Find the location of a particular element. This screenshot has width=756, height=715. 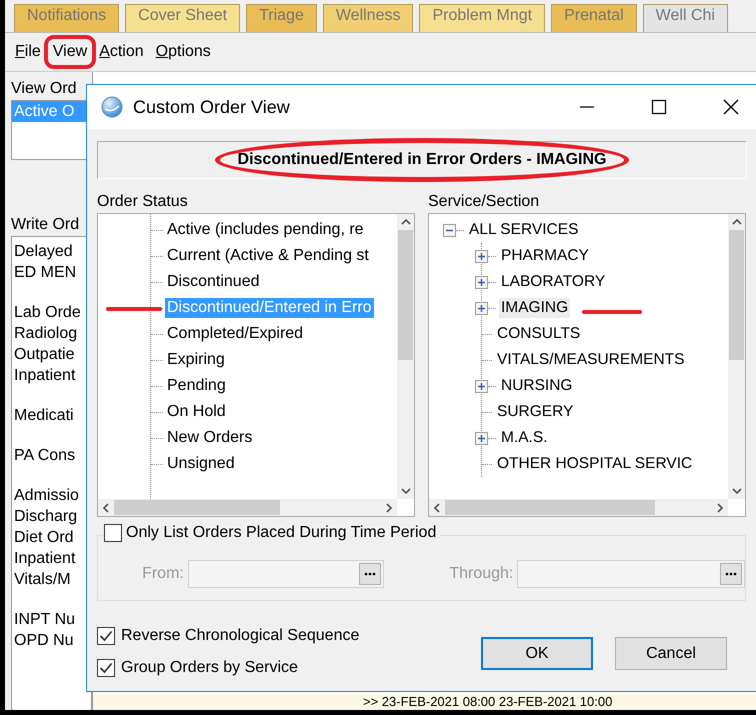

tree-item: NURSING is located at coordinates (536, 386).